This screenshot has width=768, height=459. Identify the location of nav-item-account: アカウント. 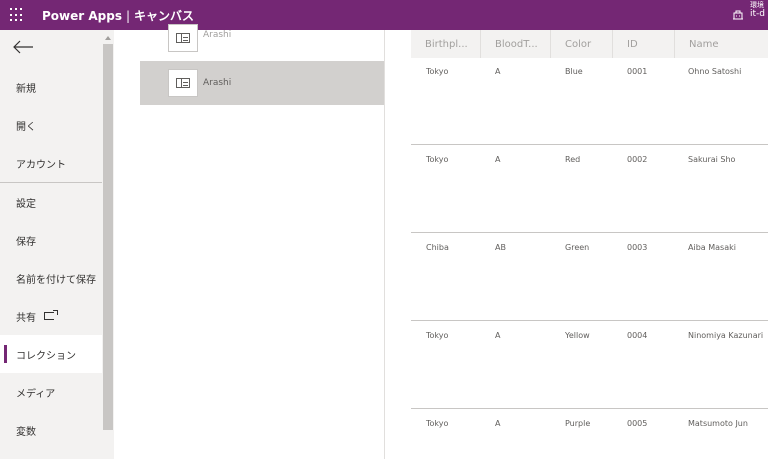
(51, 163).